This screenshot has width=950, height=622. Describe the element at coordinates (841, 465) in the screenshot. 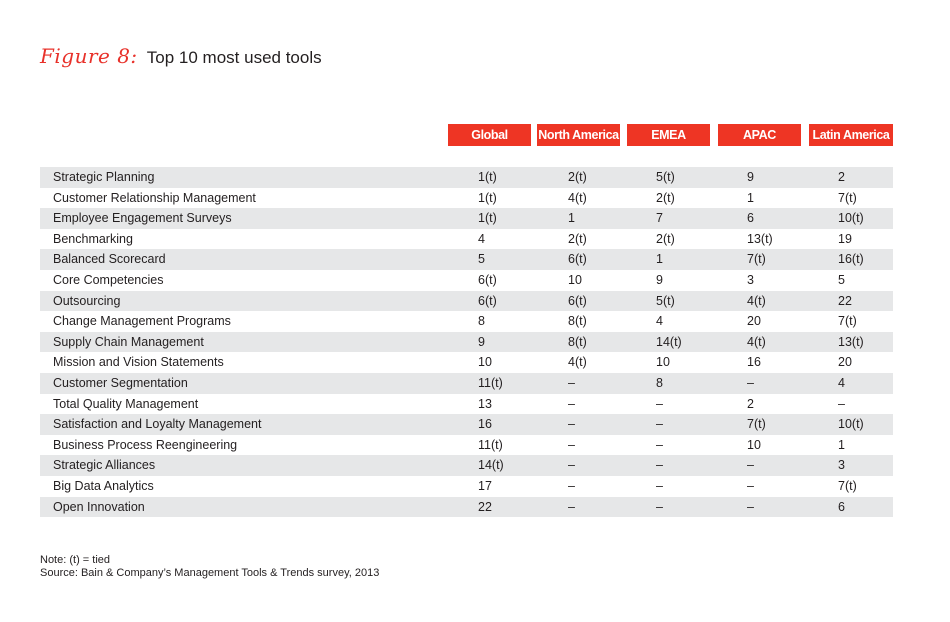

I see `rank-latin-america: 3` at that location.